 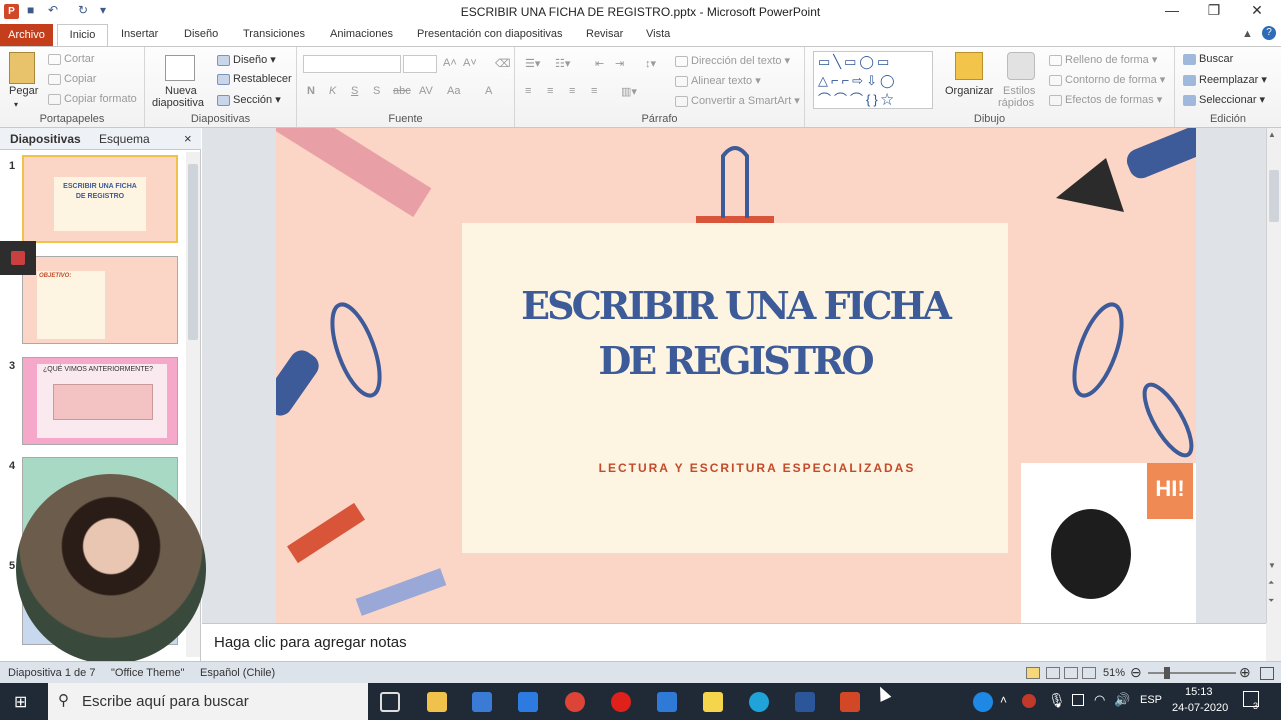 What do you see at coordinates (1019, 91) in the screenshot?
I see `quick-styles-button: Estilos` at bounding box center [1019, 91].